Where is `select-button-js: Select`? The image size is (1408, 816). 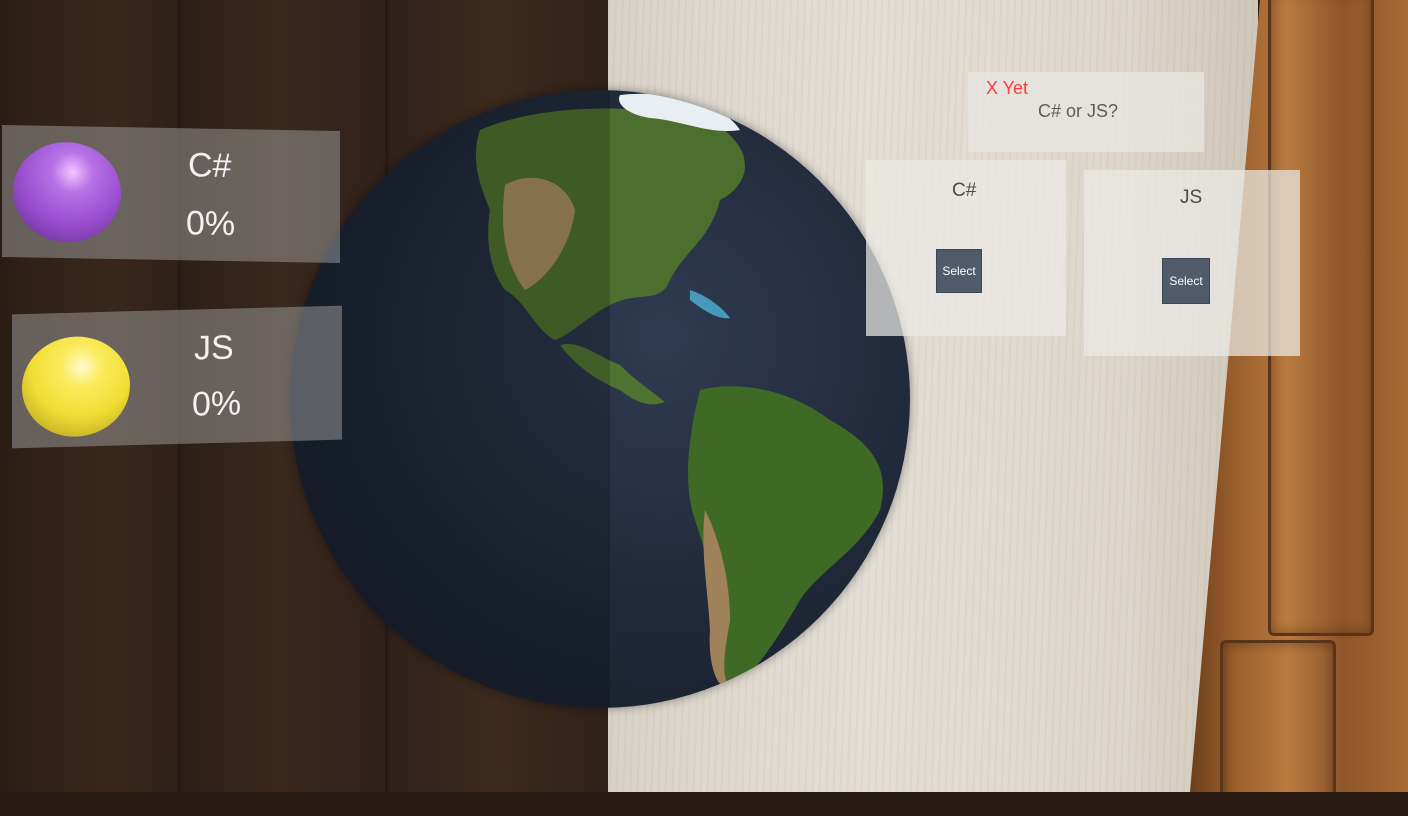
select-button-js: Select is located at coordinates (1186, 281).